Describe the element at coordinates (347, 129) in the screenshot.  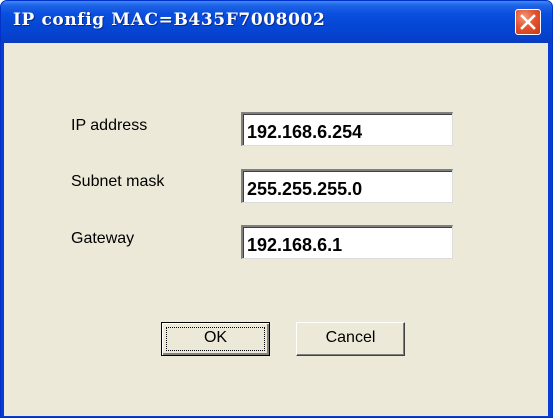
I see `ip-address-field` at that location.